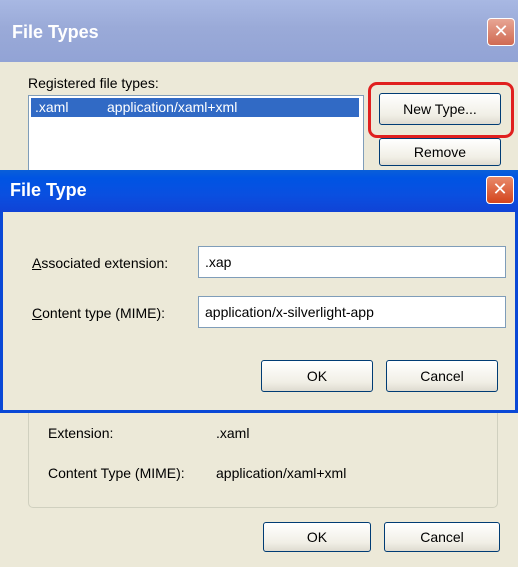 The width and height of the screenshot is (518, 567). I want to click on content-type-label: Content Type (MIME):, so click(116, 473).